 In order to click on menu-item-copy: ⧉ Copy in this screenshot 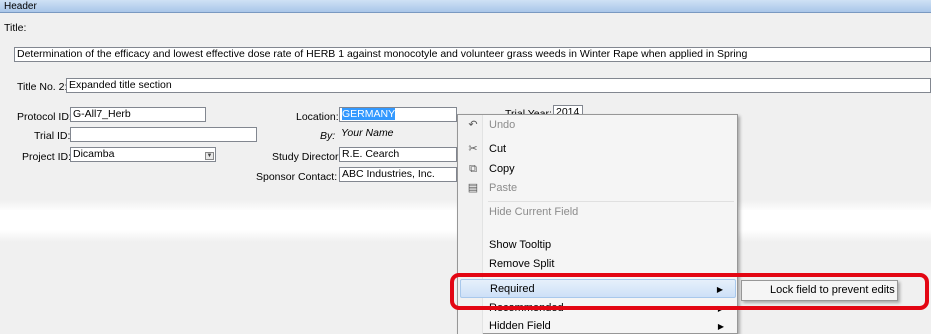, I will do `click(598, 169)`.